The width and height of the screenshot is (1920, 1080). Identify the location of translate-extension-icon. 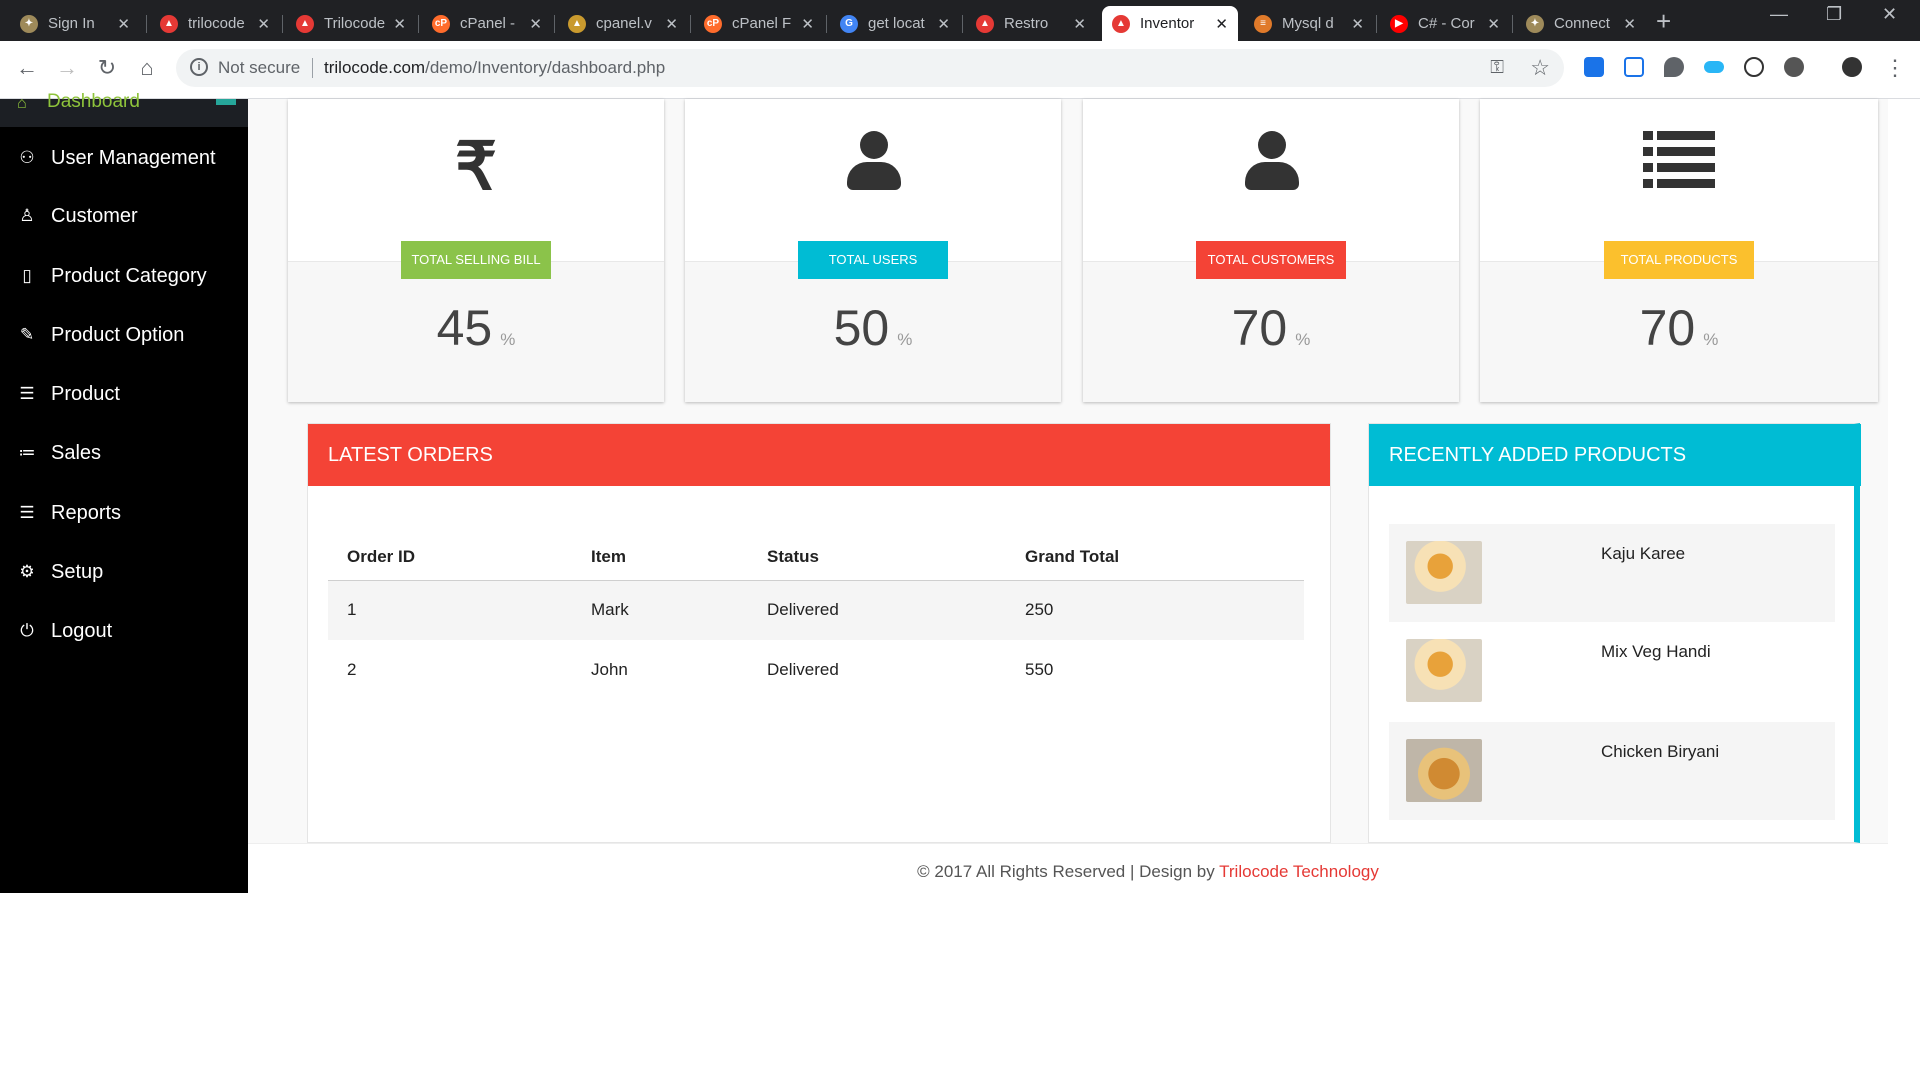
(1634, 67).